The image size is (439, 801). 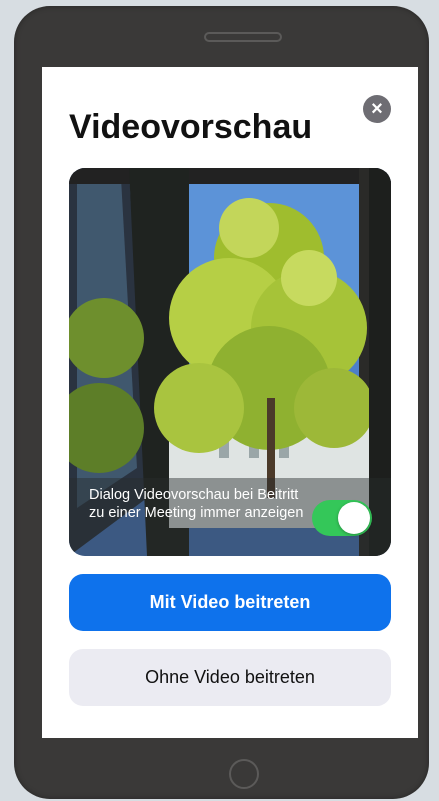 What do you see at coordinates (230, 677) in the screenshot?
I see `join-without-video-button: Ohne Video beitreten` at bounding box center [230, 677].